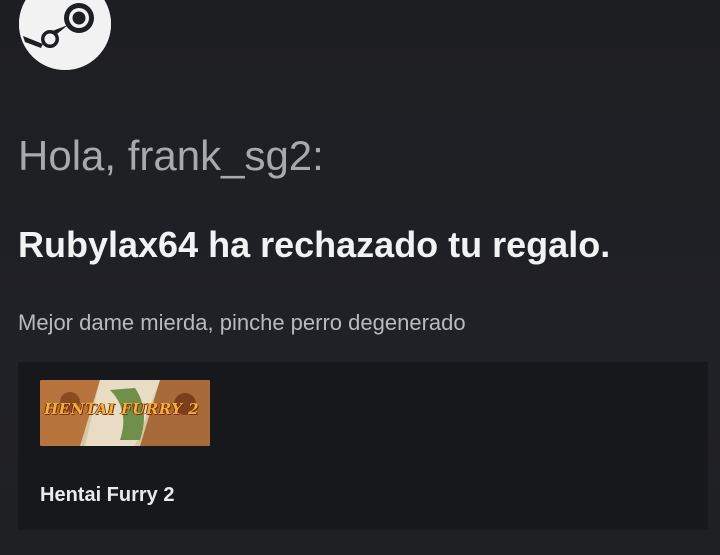 Image resolution: width=720 pixels, height=555 pixels. What do you see at coordinates (122, 409) in the screenshot?
I see `game-capsule-title: HENTAI FURRY 2` at bounding box center [122, 409].